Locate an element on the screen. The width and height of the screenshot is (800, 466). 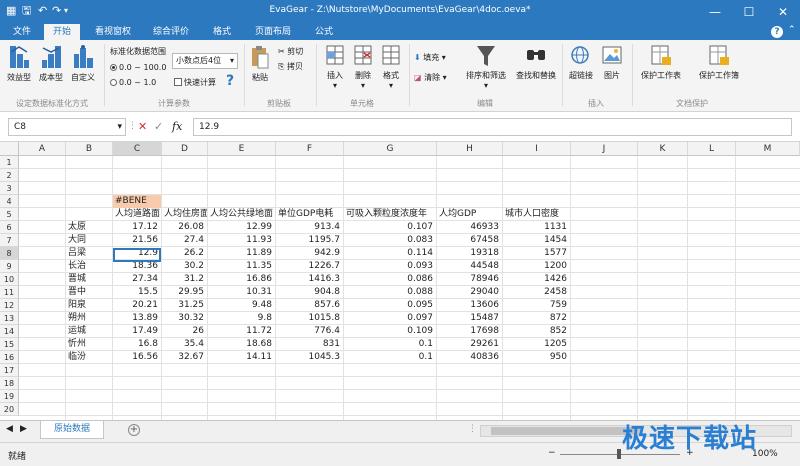
row-header-10: 10 is located at coordinates (9, 279).